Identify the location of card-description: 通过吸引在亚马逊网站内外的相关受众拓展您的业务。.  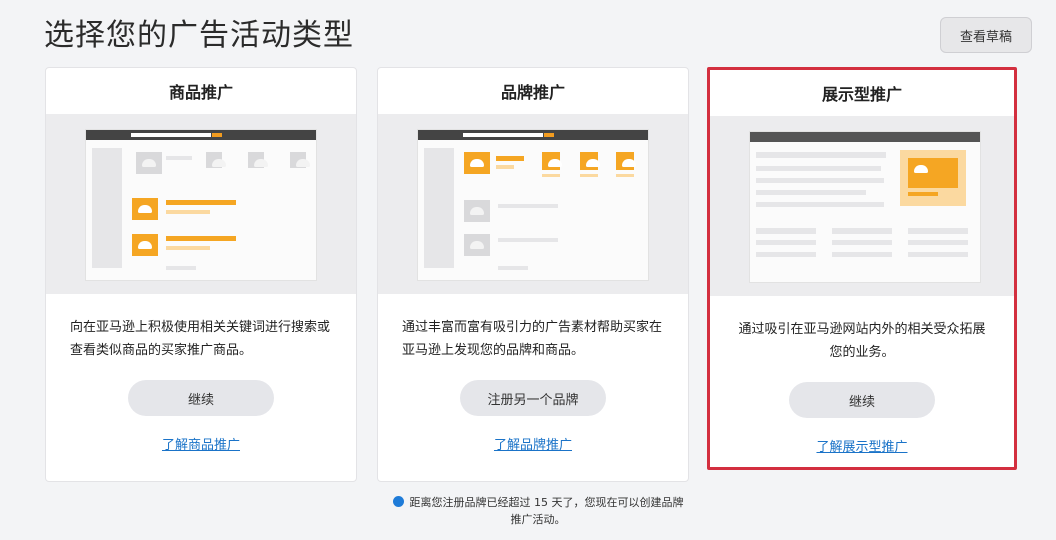
(862, 341).